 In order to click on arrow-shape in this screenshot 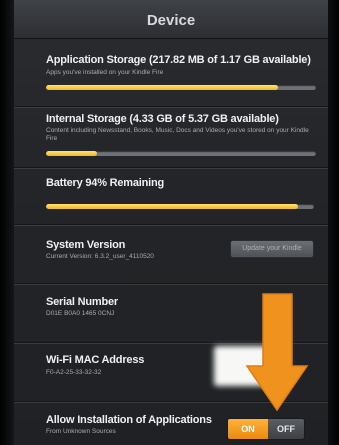, I will do `click(277, 352)`.